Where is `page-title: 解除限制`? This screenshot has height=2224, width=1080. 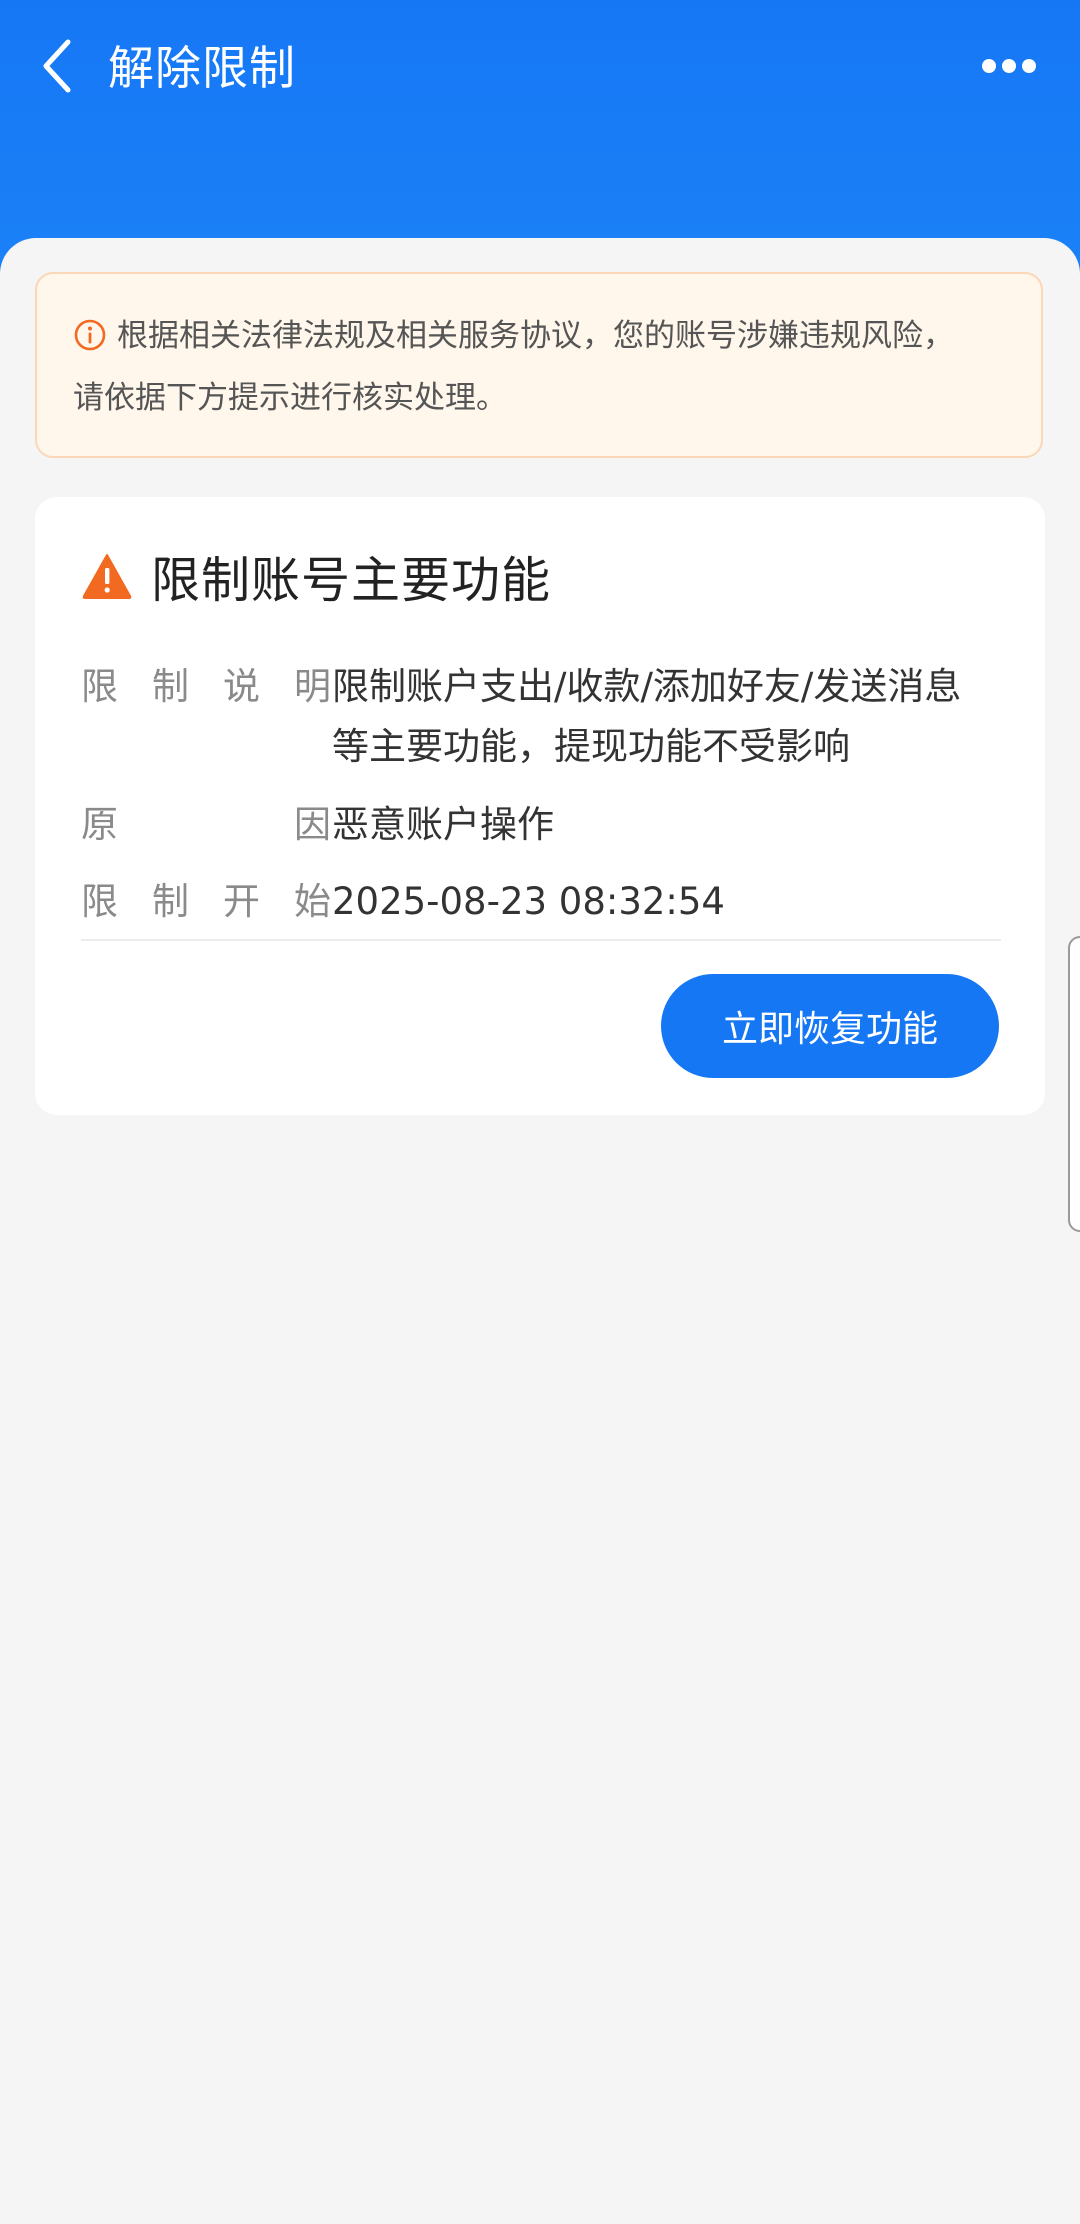
page-title: 解除限制 is located at coordinates (202, 68).